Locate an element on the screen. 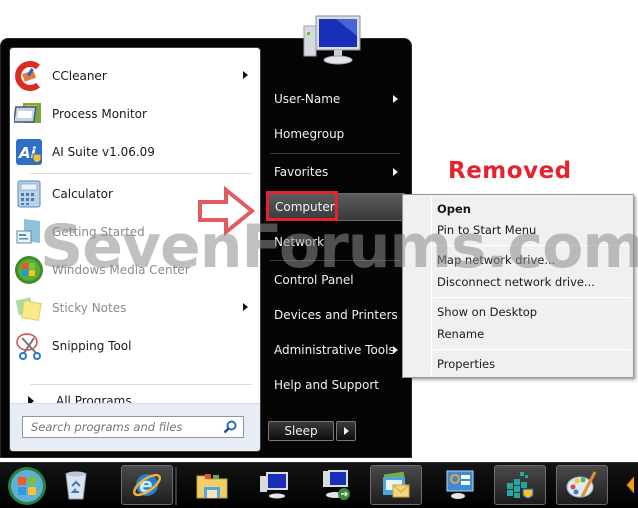 Image resolution: width=638 pixels, height=508 pixels. taskbar-internet-explorer: e is located at coordinates (147, 485).